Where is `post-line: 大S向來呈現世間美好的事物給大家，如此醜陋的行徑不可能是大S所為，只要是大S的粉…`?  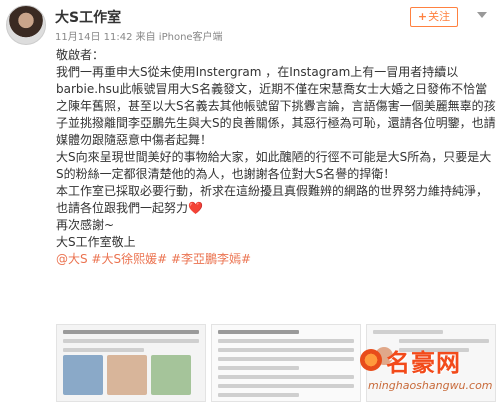
post-line: 大S向來呈現世間美好的事物給大家，如此醜陋的行徑不可能是大S所為，只要是大S的粉… is located at coordinates (274, 165).